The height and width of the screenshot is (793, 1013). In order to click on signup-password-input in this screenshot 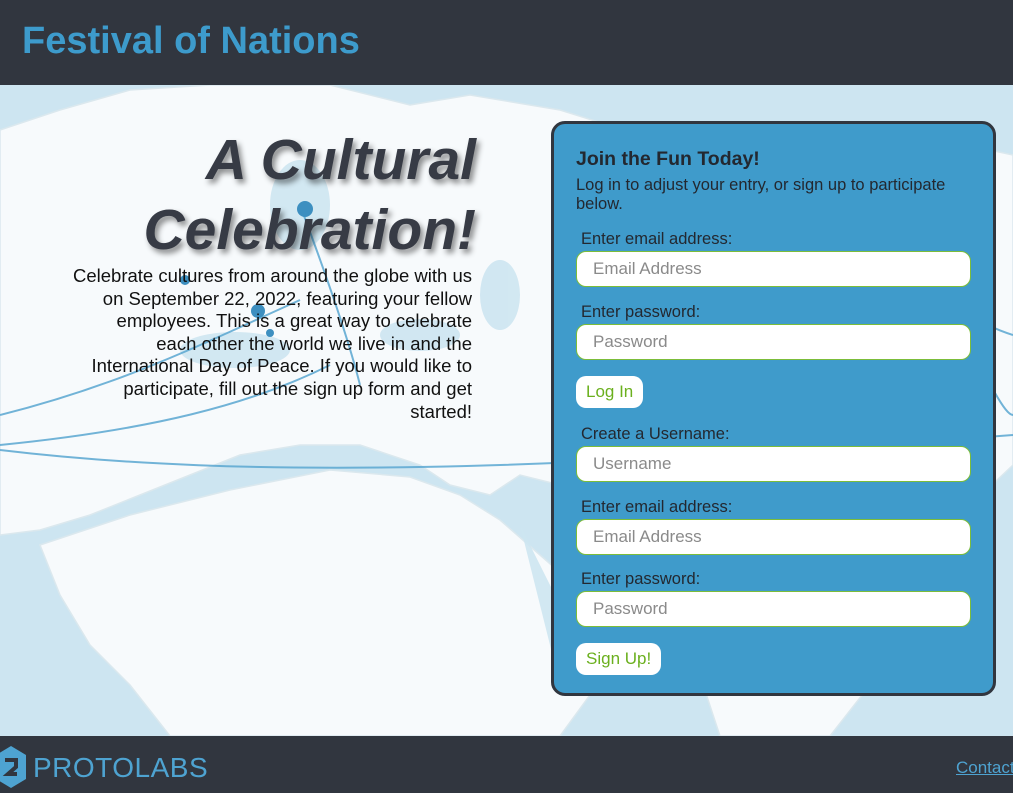, I will do `click(773, 609)`.